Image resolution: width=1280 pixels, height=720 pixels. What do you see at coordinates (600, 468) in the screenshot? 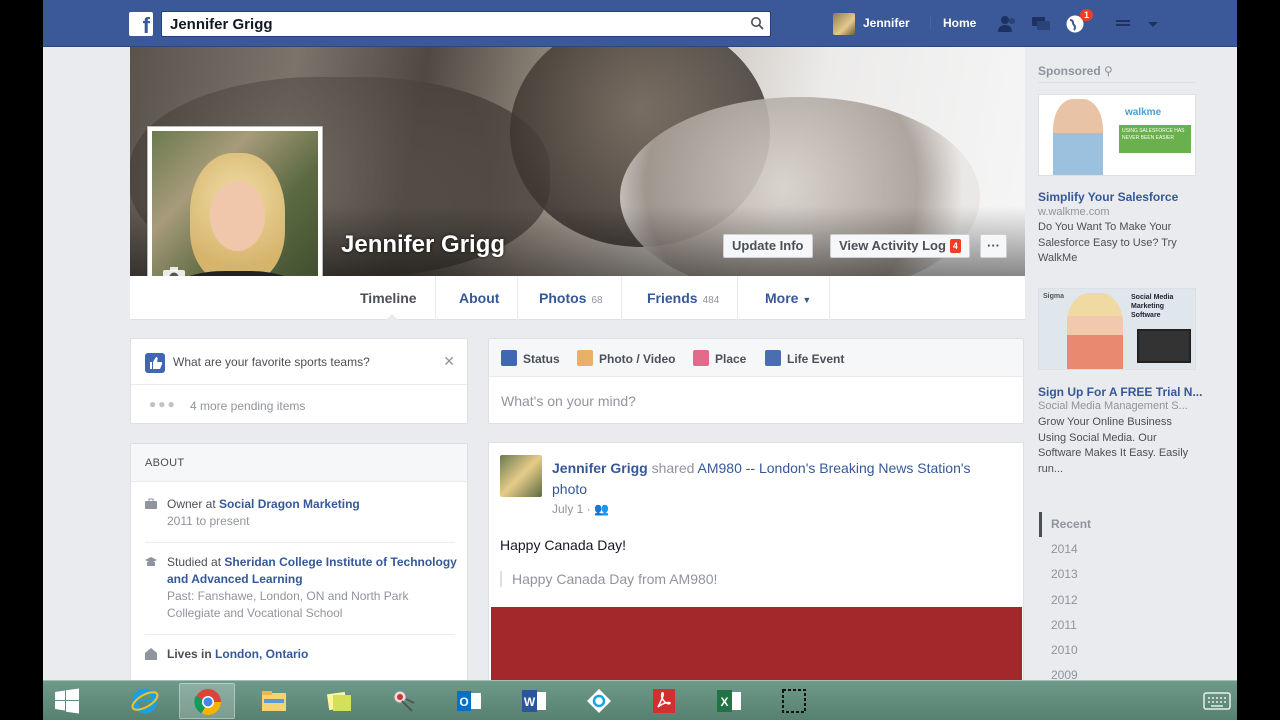
I see `post-author-link: Jennifer Grigg` at bounding box center [600, 468].